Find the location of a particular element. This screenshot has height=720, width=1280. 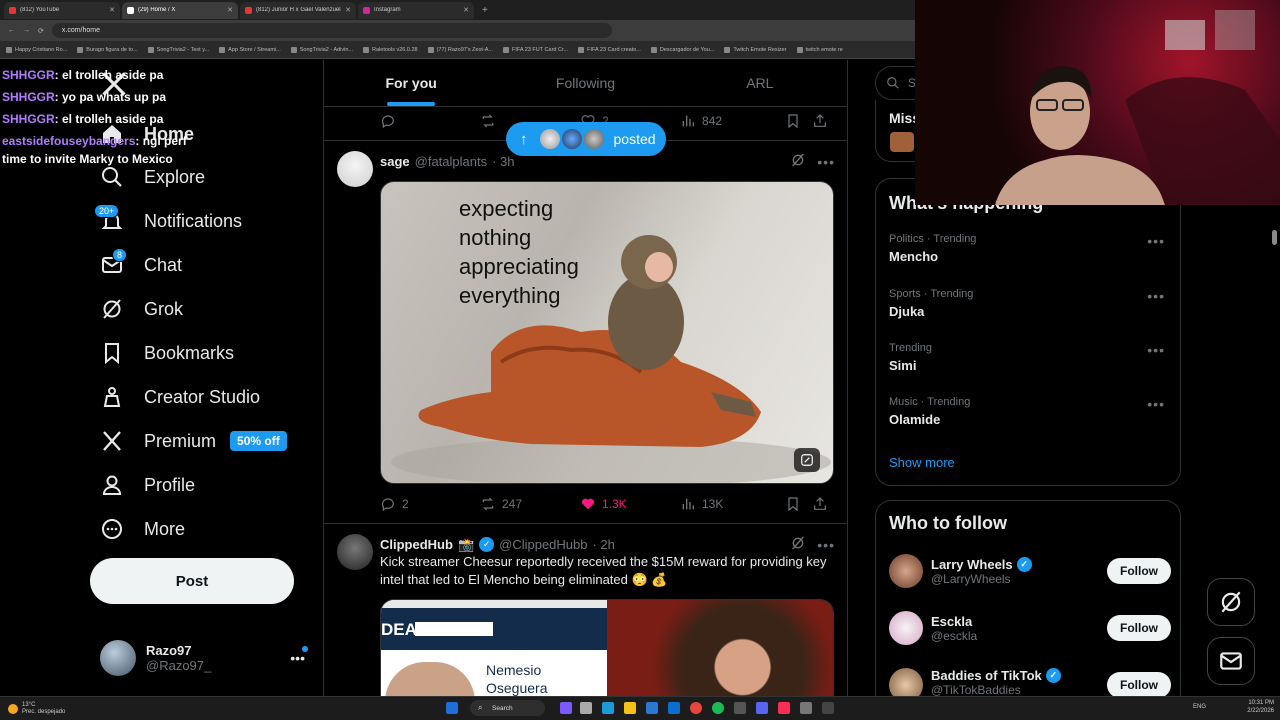

browser-tab-youtube-2: (812) Junior H x Gael Valenzuela ✕ is located at coordinates (298, 10).